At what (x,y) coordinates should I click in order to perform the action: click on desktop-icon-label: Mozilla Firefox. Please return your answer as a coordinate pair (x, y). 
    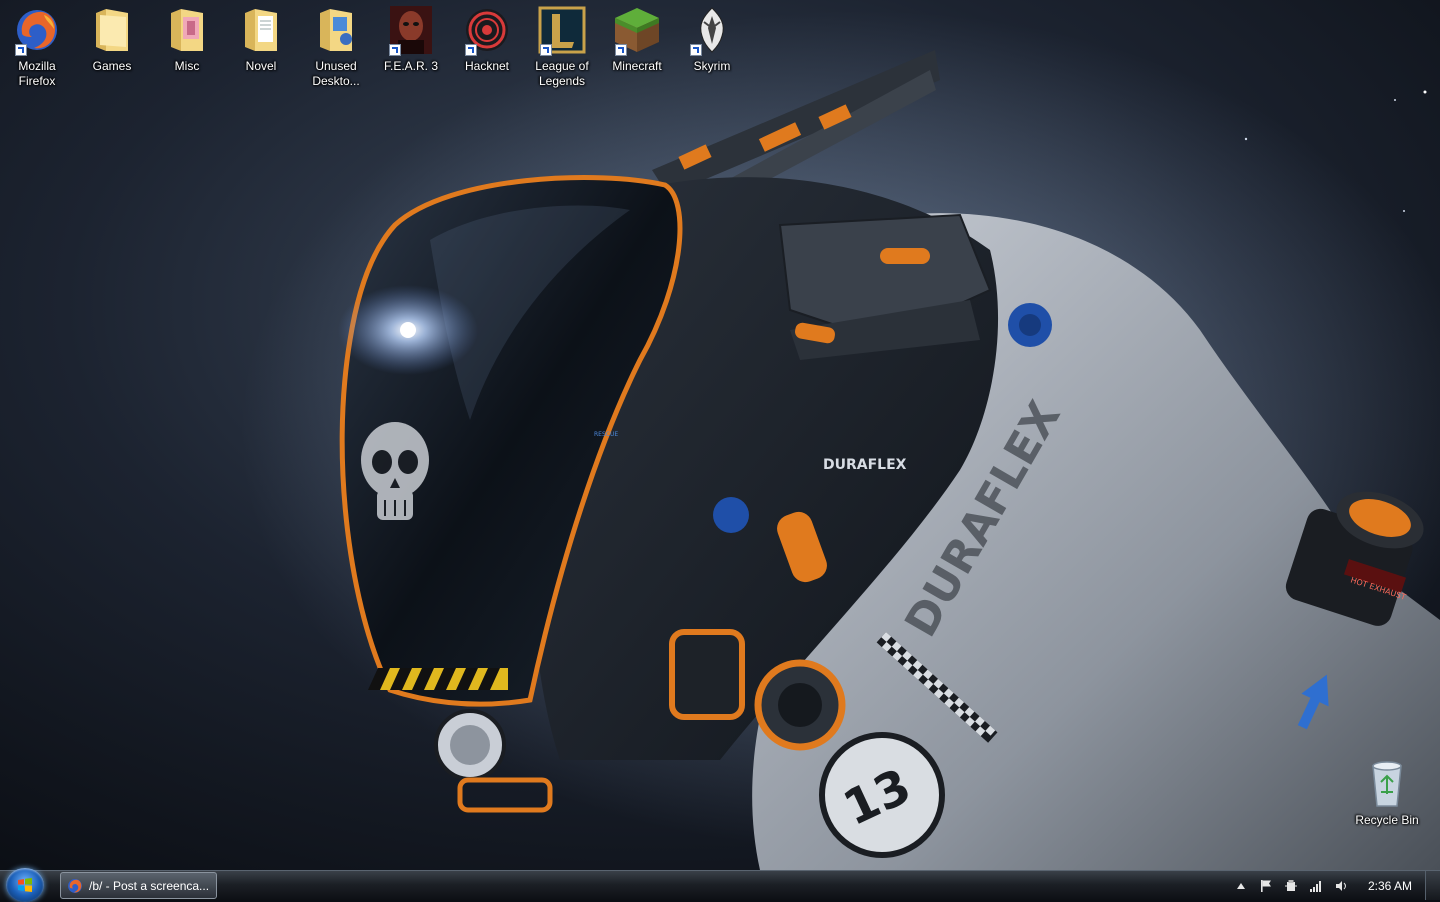
    Looking at the image, I should click on (37, 73).